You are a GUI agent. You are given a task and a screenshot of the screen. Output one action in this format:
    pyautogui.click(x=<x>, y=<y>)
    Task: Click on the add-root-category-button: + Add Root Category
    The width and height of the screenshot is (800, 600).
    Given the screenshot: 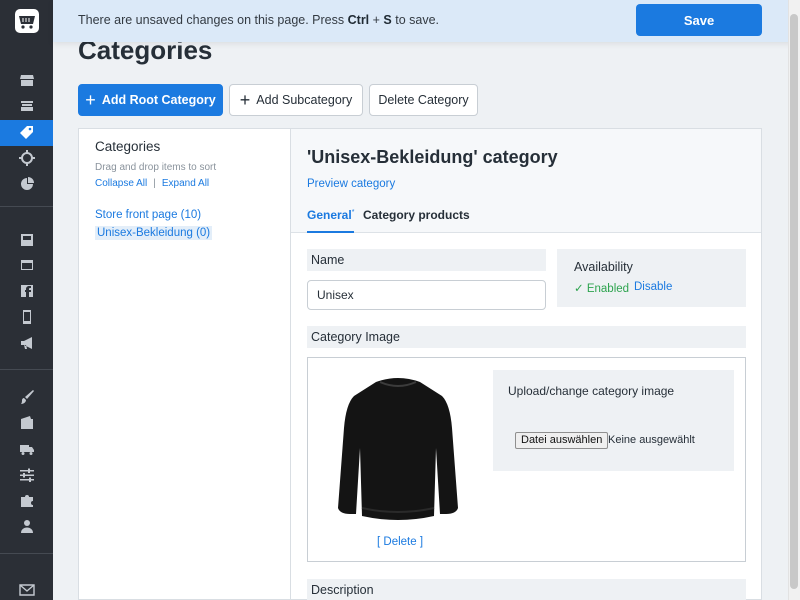 What is the action you would take?
    pyautogui.click(x=150, y=100)
    